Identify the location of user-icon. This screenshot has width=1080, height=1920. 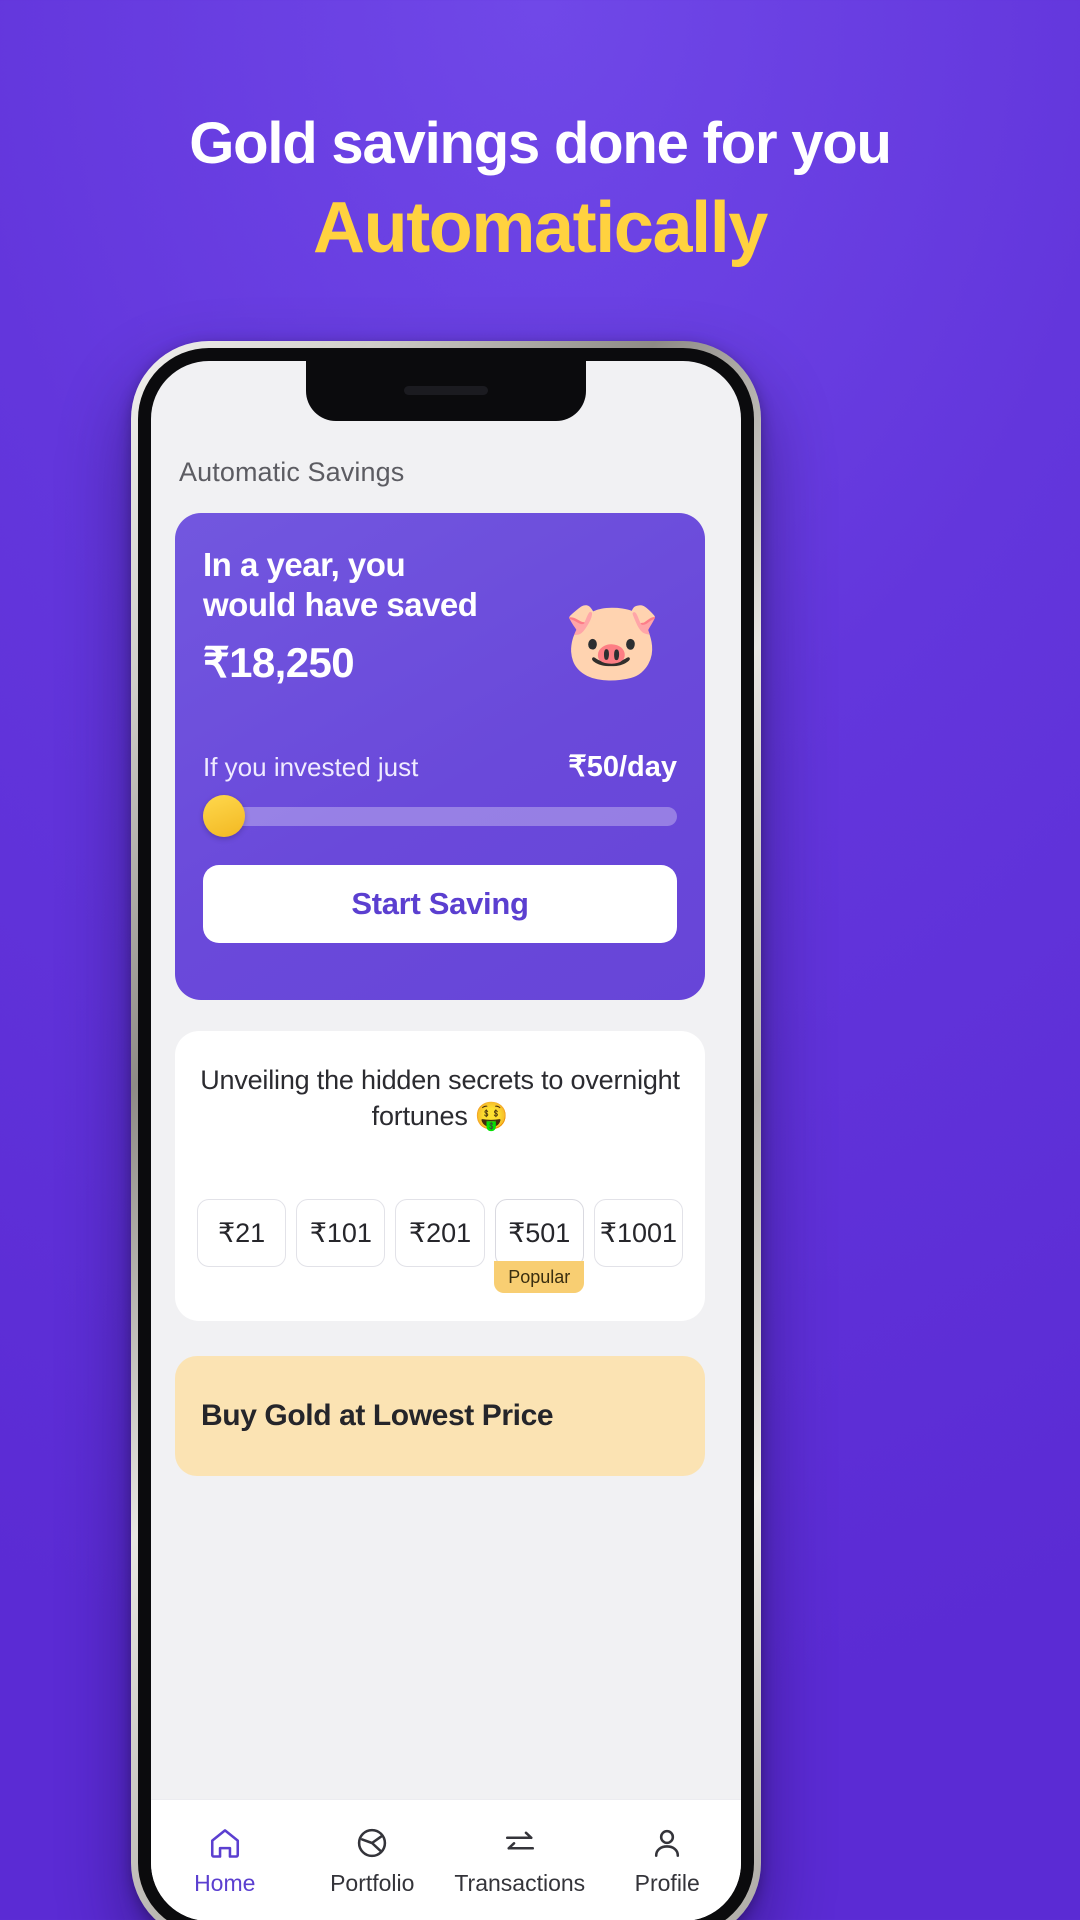
(667, 1843).